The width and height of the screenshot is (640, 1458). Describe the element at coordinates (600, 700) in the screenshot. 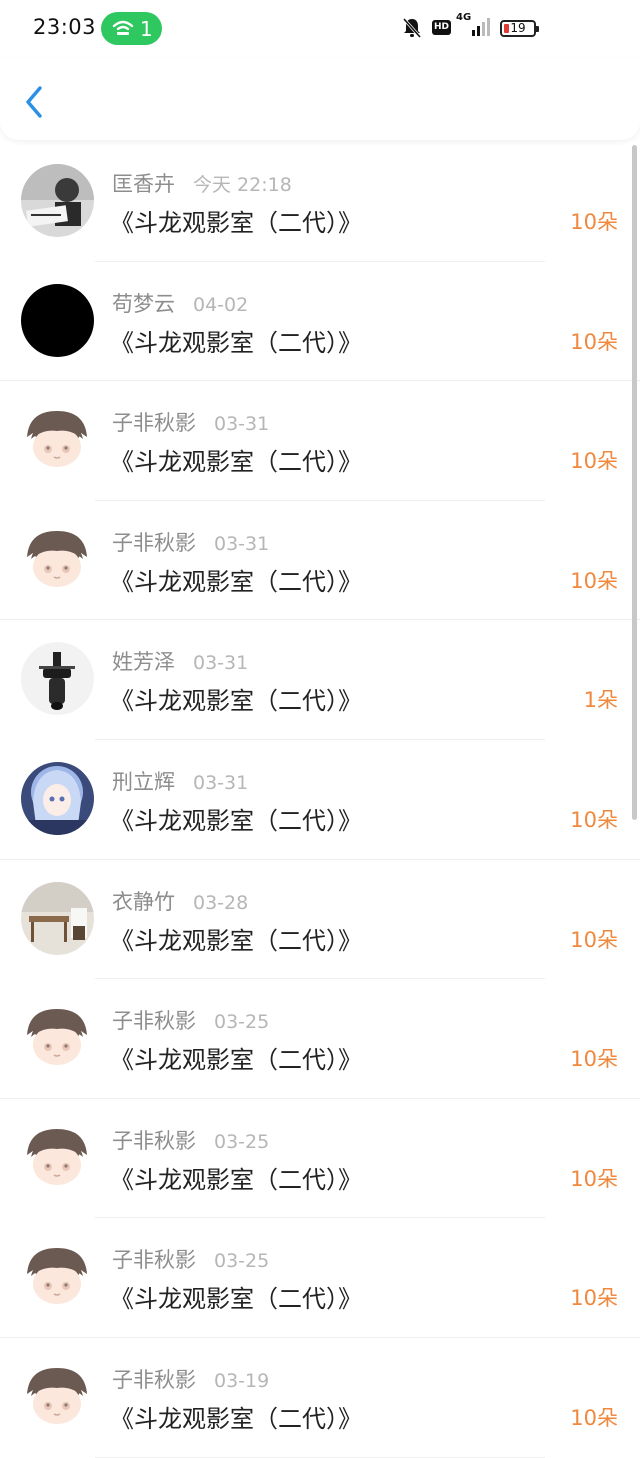

I see `gift-amount: 1朵` at that location.